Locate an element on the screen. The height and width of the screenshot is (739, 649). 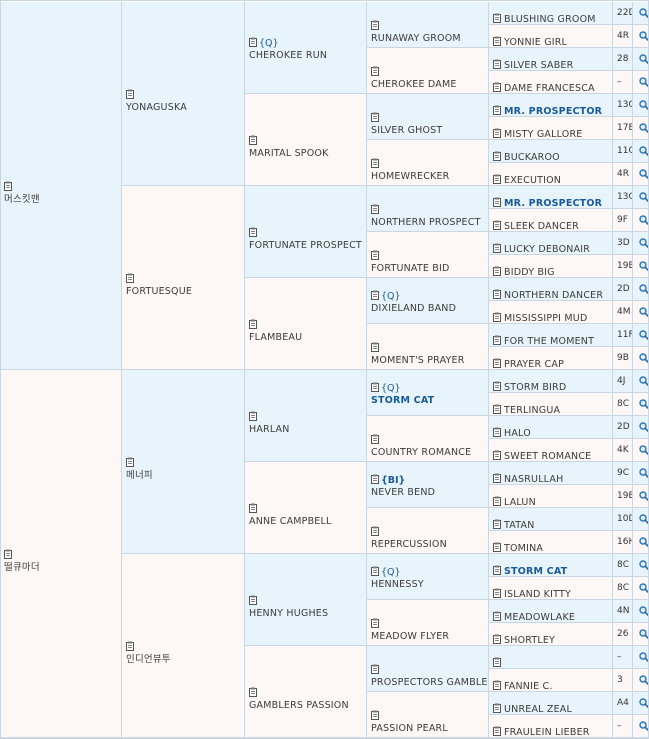
horse-name-link: STORM CAT is located at coordinates (535, 571).